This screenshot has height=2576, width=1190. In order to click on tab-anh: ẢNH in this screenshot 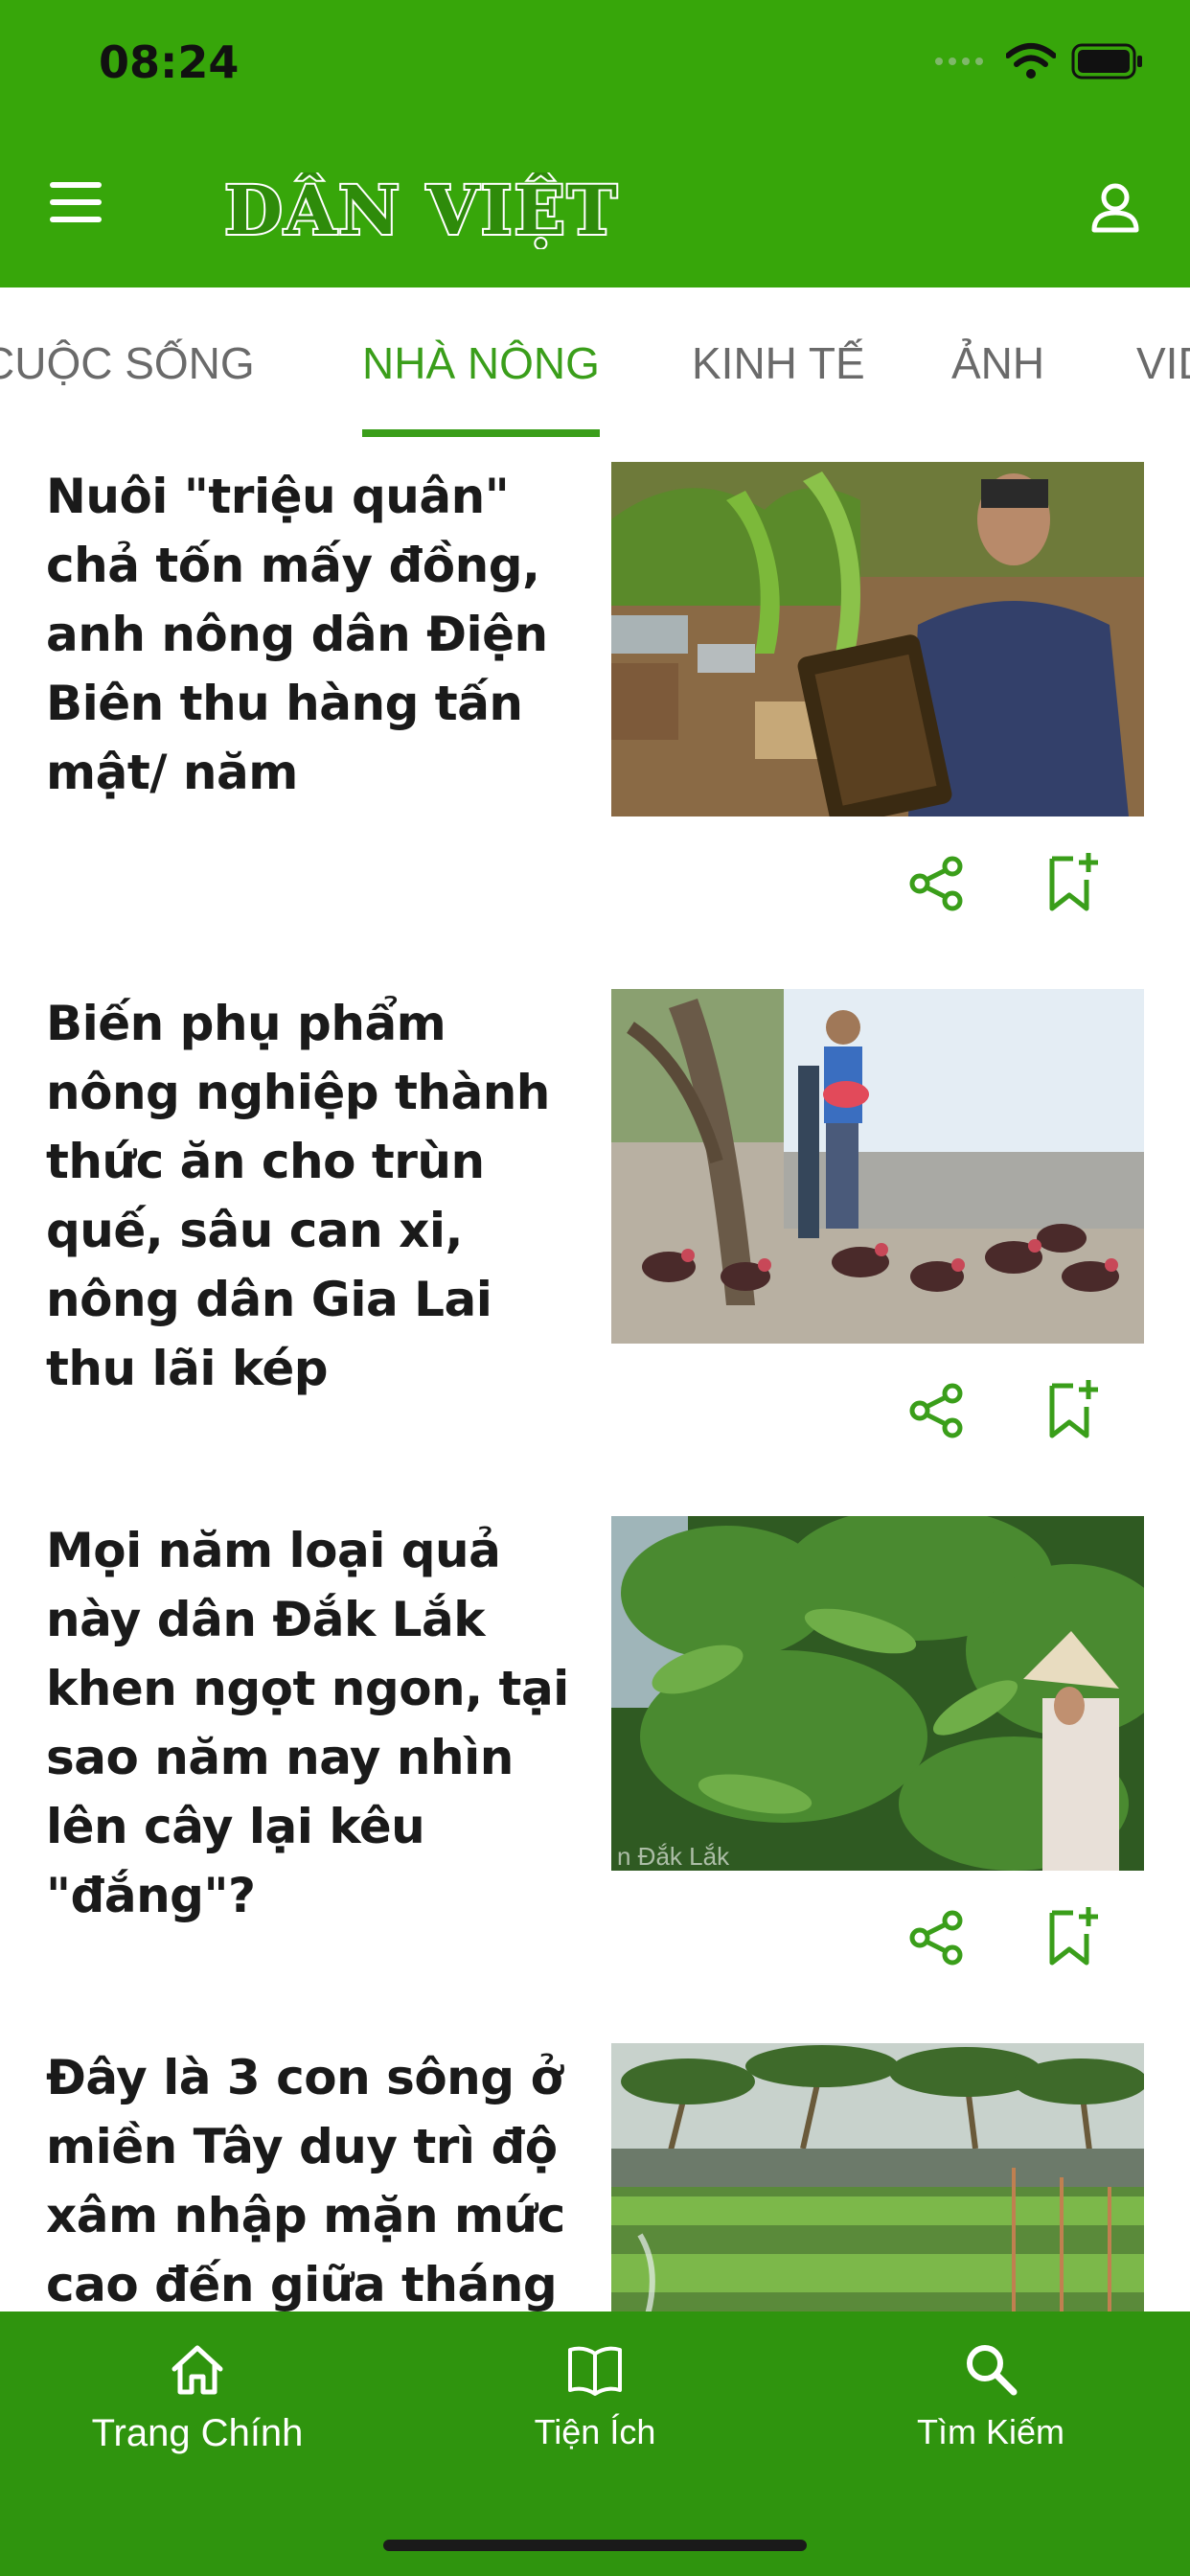, I will do `click(998, 363)`.